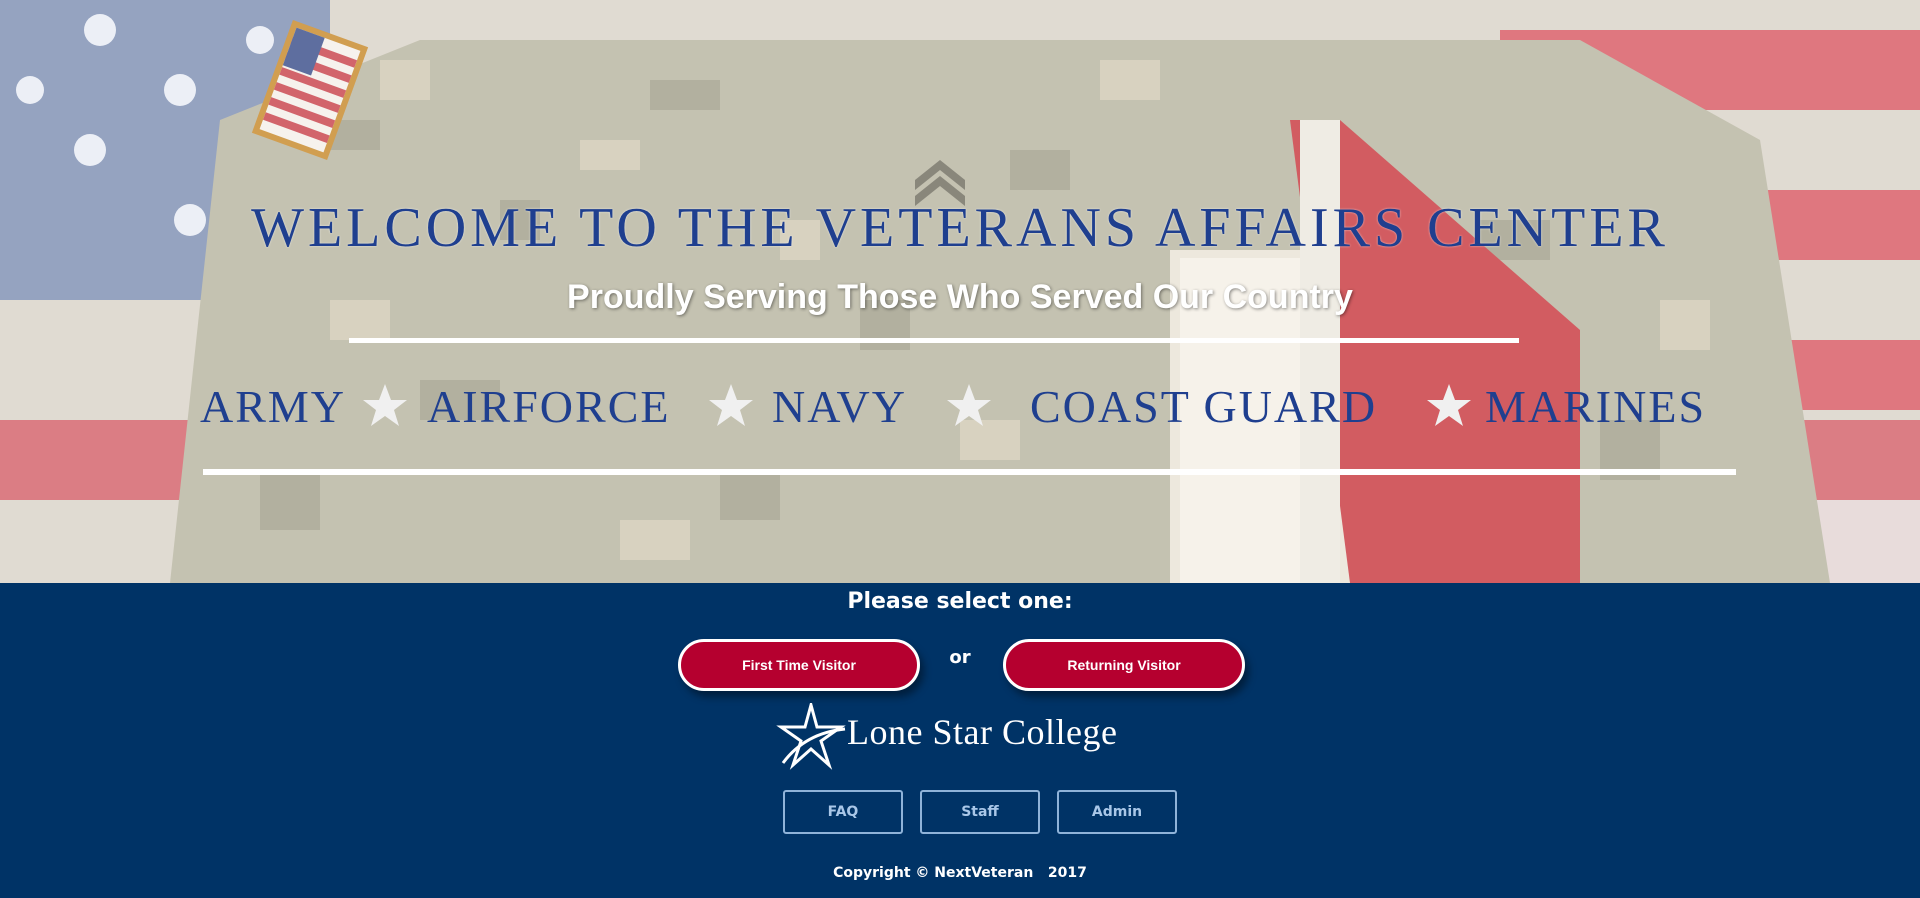  What do you see at coordinates (960, 873) in the screenshot?
I see `copyright-text: Copyright © NextVeteran 2017` at bounding box center [960, 873].